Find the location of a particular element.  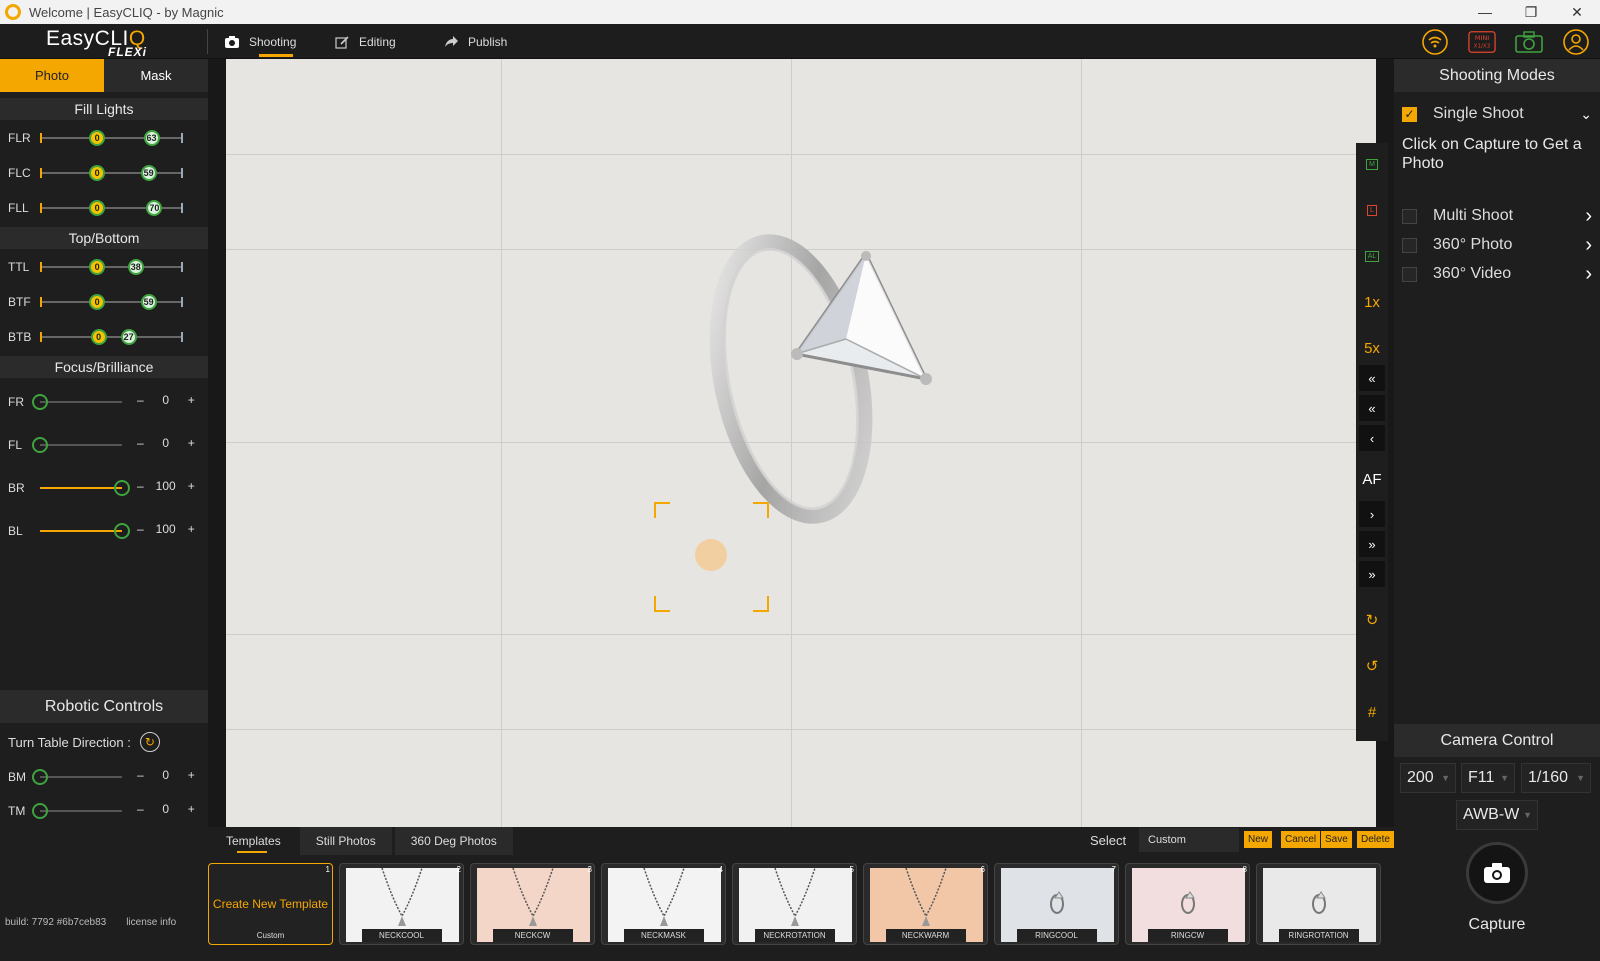

slider-max-knob: 38 is located at coordinates (135, 267).